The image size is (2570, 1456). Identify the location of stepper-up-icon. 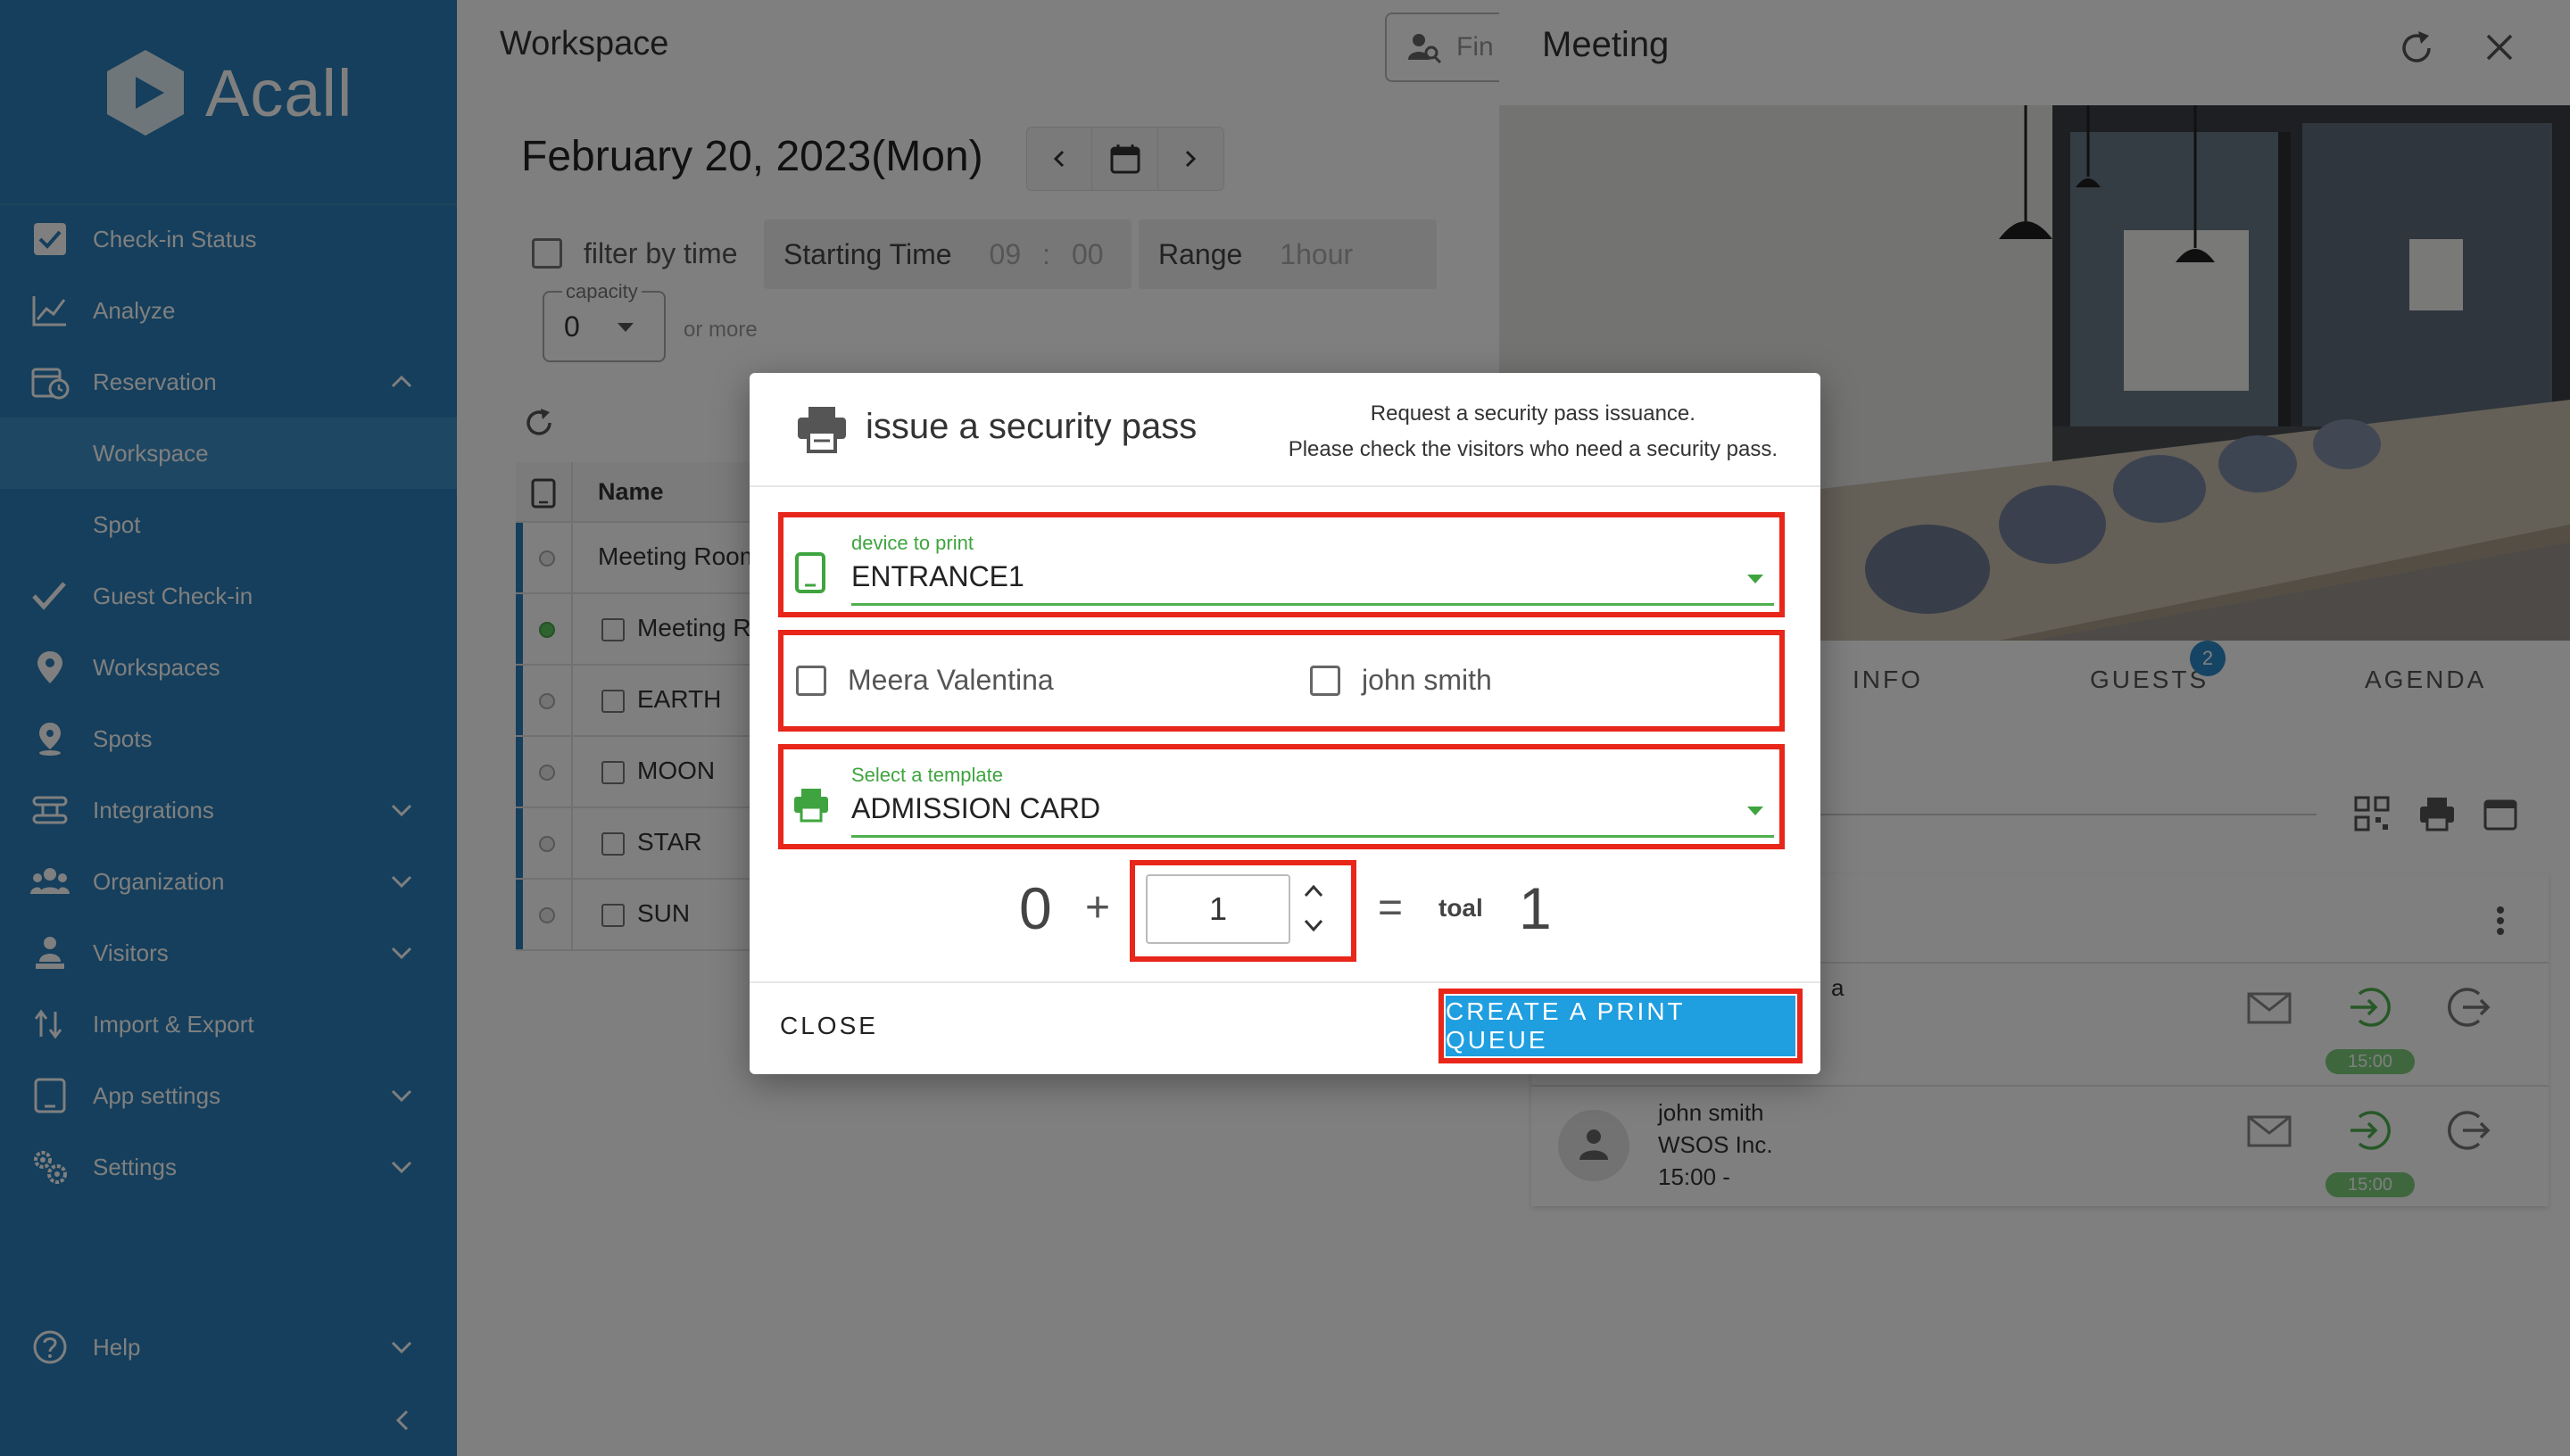
(1313, 890).